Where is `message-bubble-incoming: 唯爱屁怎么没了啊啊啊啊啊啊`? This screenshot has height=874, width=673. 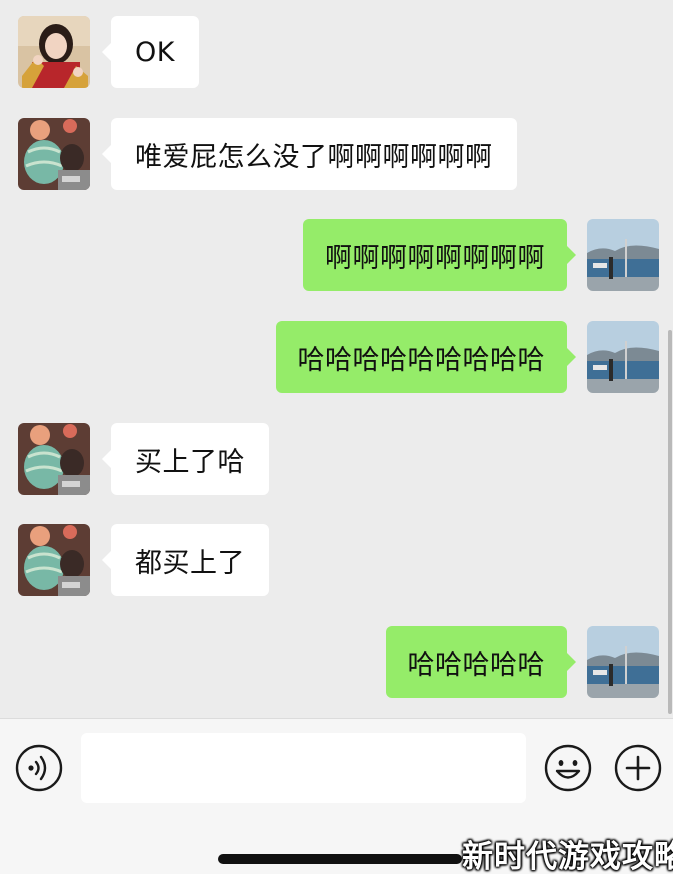
message-bubble-incoming: 唯爱屁怎么没了啊啊啊啊啊啊 is located at coordinates (309, 154).